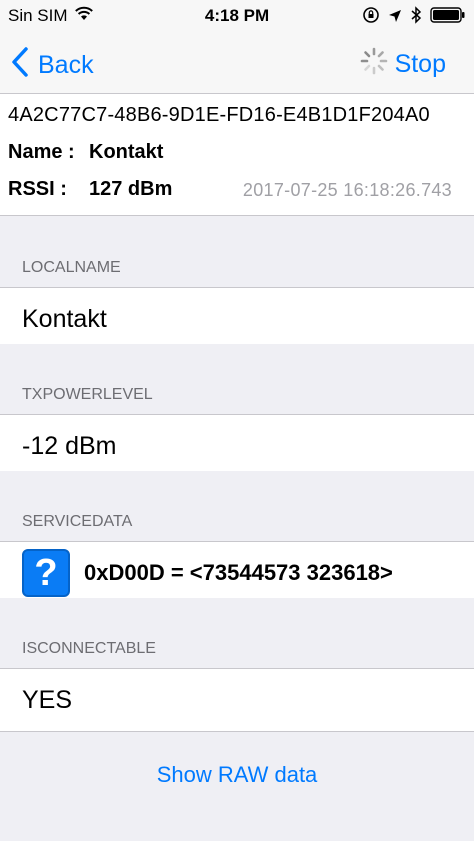 This screenshot has height=841, width=474. Describe the element at coordinates (237, 63) in the screenshot. I see `navigation-bar: Back Stop` at that location.